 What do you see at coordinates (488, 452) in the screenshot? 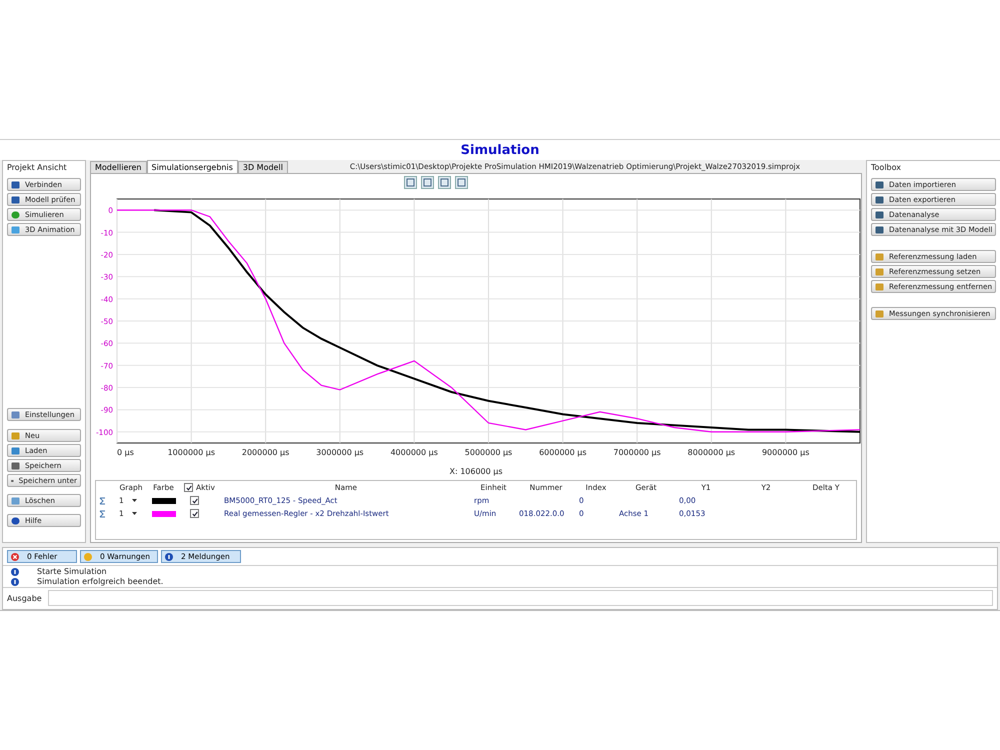
I see `x-tick-label: 5000000 µs` at bounding box center [488, 452].